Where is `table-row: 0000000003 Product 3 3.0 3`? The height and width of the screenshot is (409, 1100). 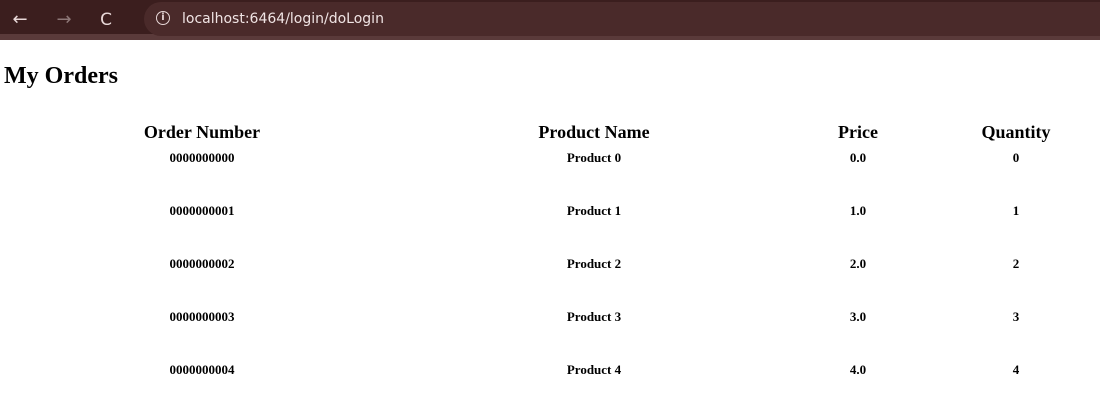 table-row: 0000000003 Product 3 3.0 3 is located at coordinates (550, 329).